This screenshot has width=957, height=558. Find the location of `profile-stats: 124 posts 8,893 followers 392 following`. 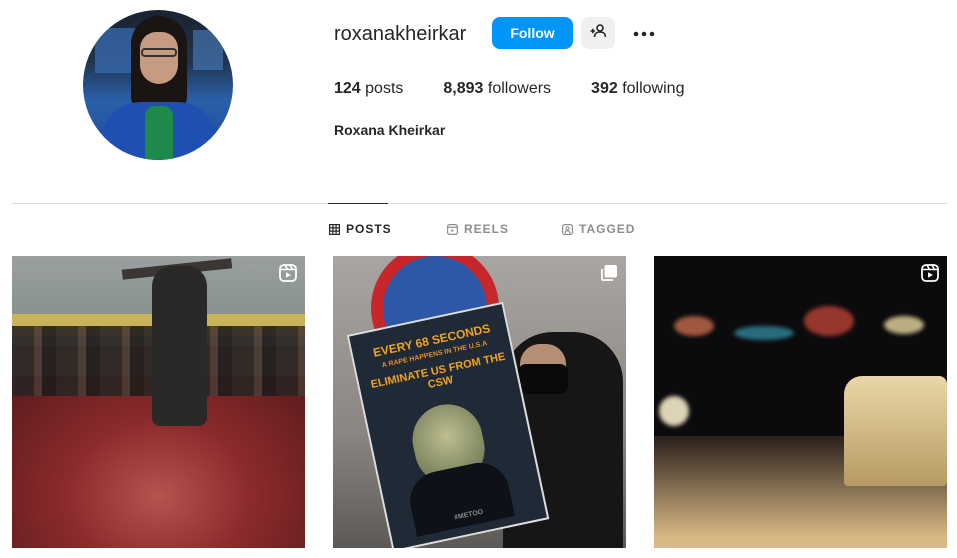

profile-stats: 124 posts 8,893 followers 392 following is located at coordinates (529, 89).